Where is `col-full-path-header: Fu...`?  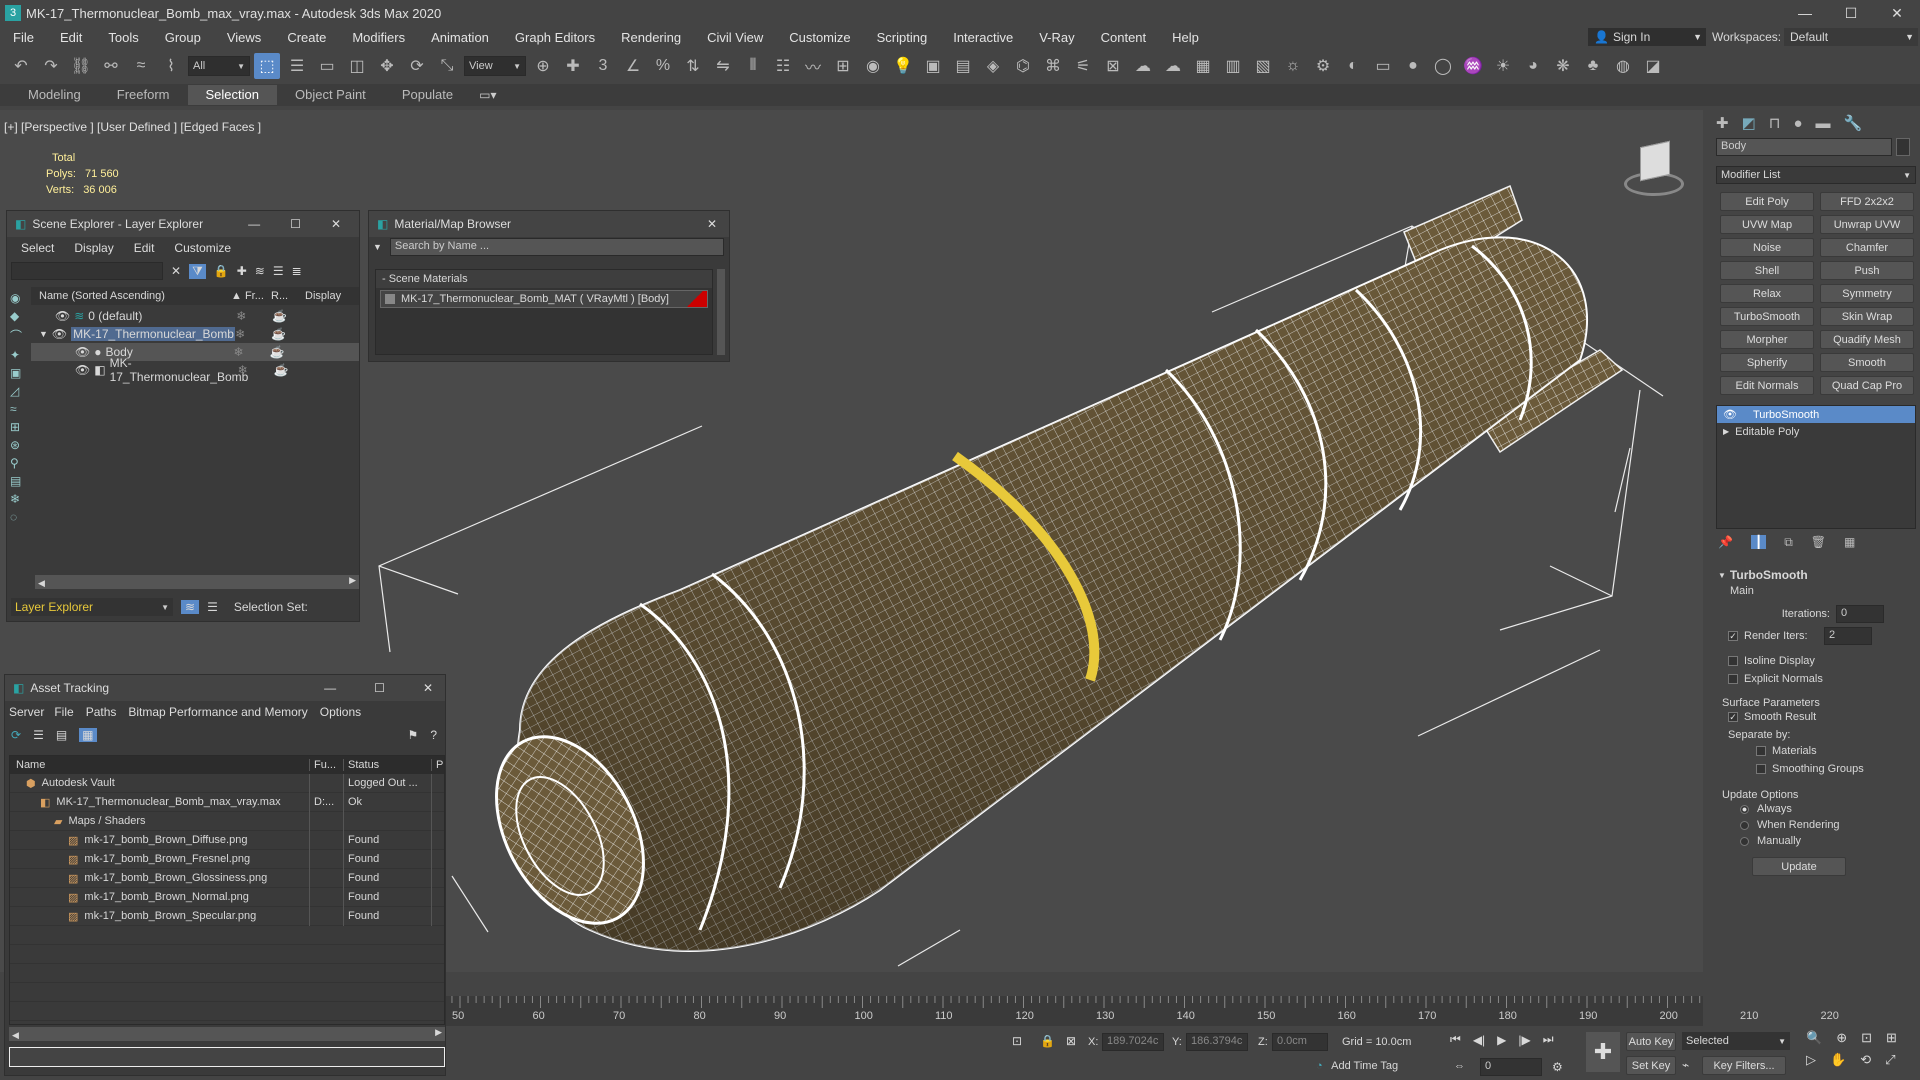
col-full-path-header: Fu... is located at coordinates (327, 765).